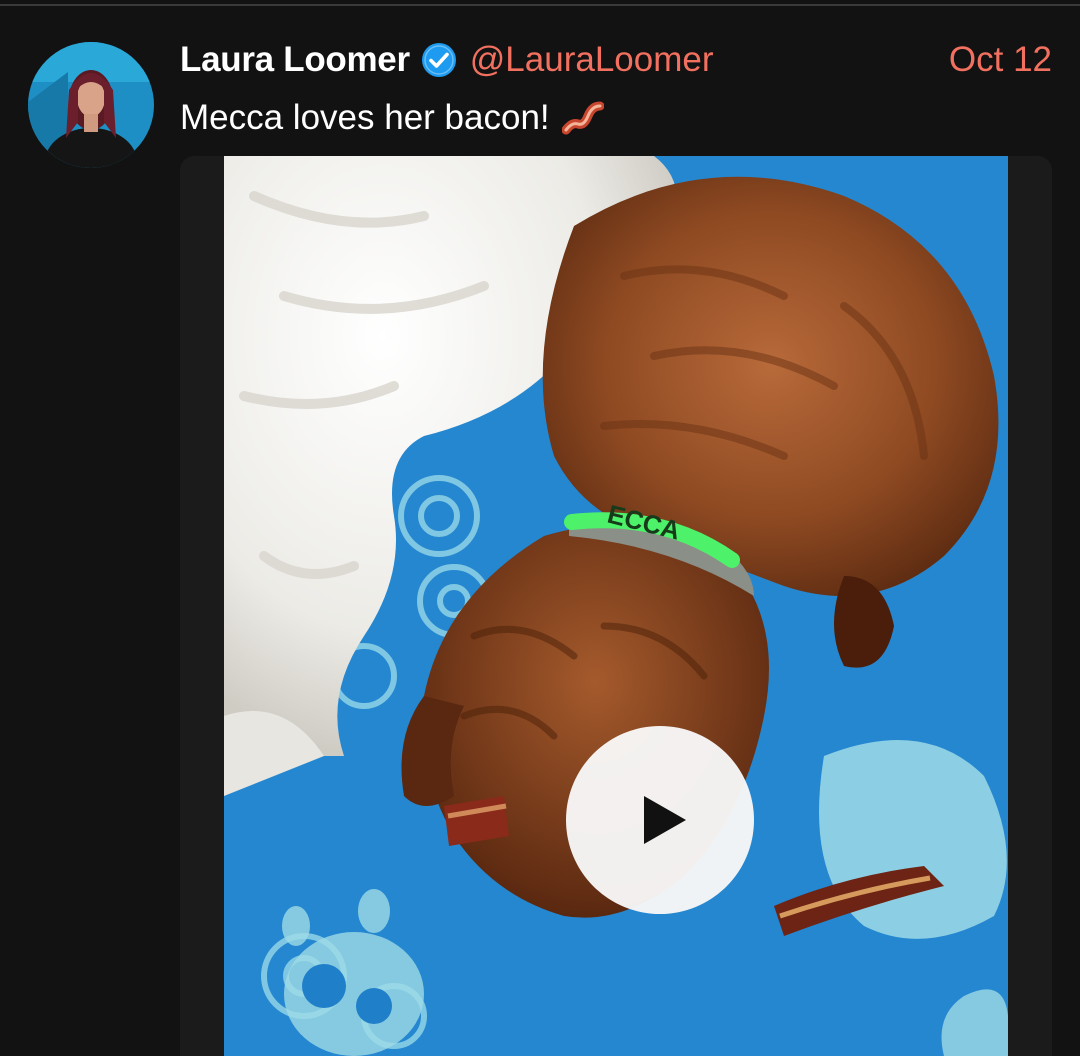  Describe the element at coordinates (583, 118) in the screenshot. I see `bacon-emoji-icon` at that location.